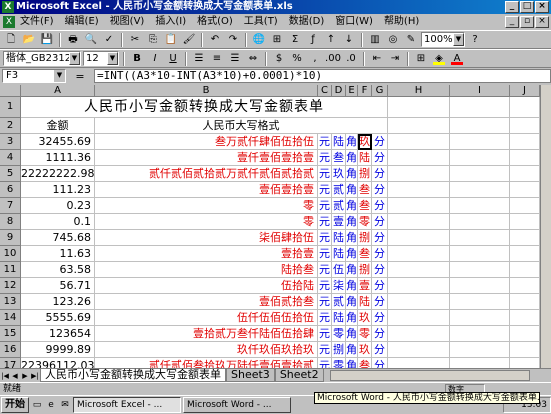 The height and width of the screenshot is (414, 551). I want to click on merge-center-icon: ⇔, so click(253, 58).